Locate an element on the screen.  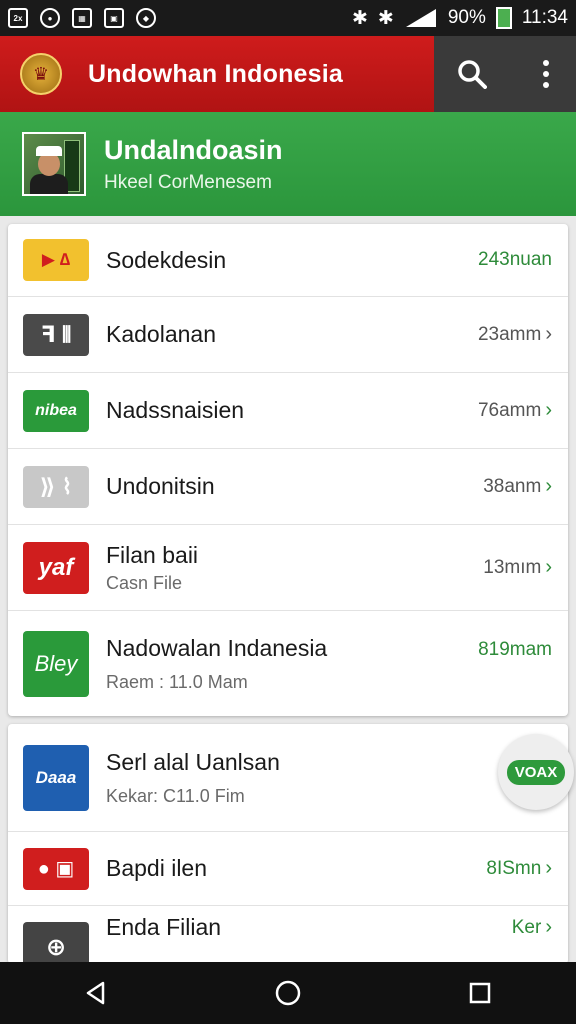
list-item-meta: 38anm › is located at coordinates (517, 486).